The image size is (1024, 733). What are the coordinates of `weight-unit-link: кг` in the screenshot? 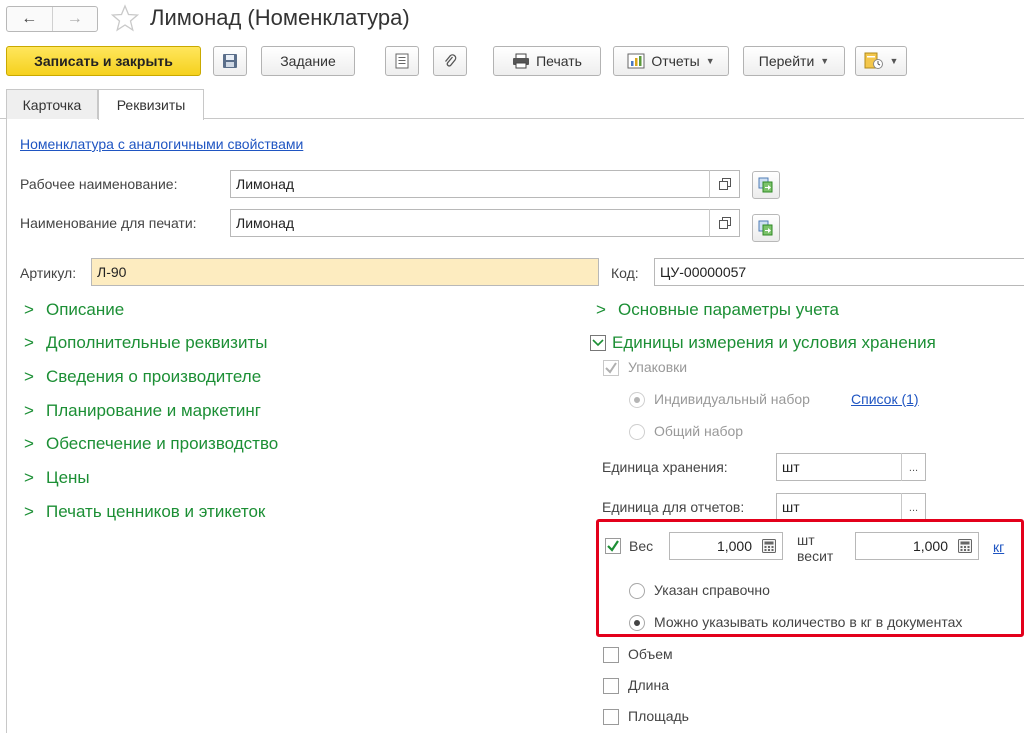 It's located at (998, 547).